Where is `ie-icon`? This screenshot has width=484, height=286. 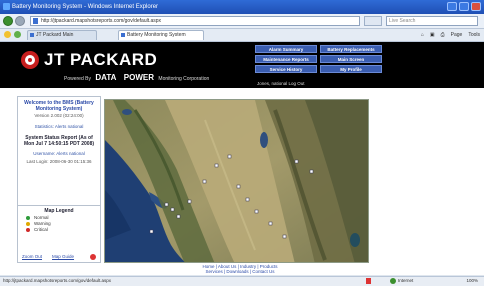
ie-icon is located at coordinates (6, 6).